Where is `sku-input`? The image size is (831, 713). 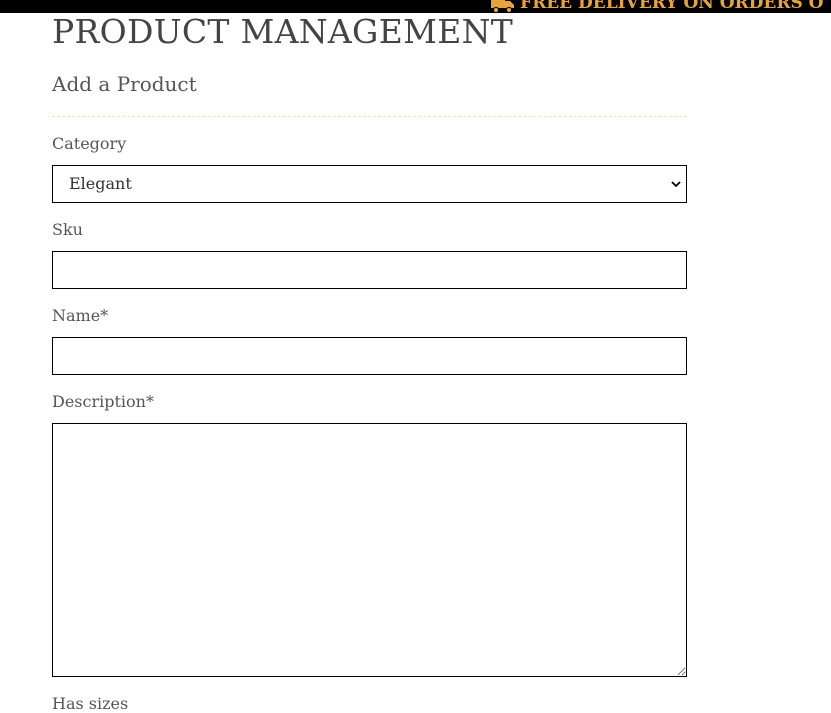 sku-input is located at coordinates (369, 270).